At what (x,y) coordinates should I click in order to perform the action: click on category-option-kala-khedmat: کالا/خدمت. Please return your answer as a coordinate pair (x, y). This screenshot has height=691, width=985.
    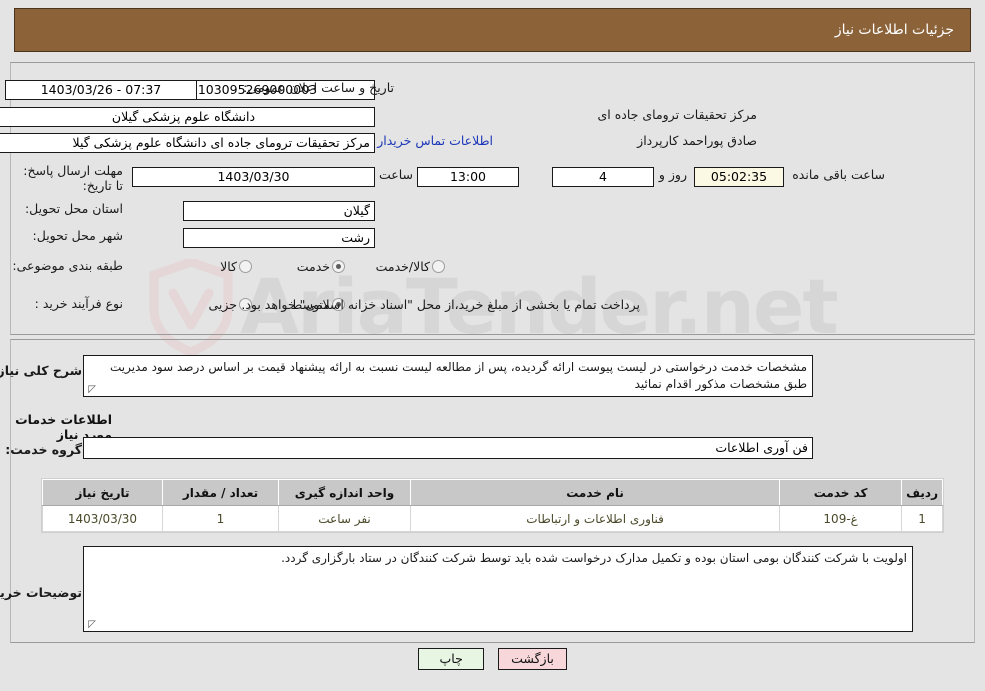
    Looking at the image, I should click on (405, 266).